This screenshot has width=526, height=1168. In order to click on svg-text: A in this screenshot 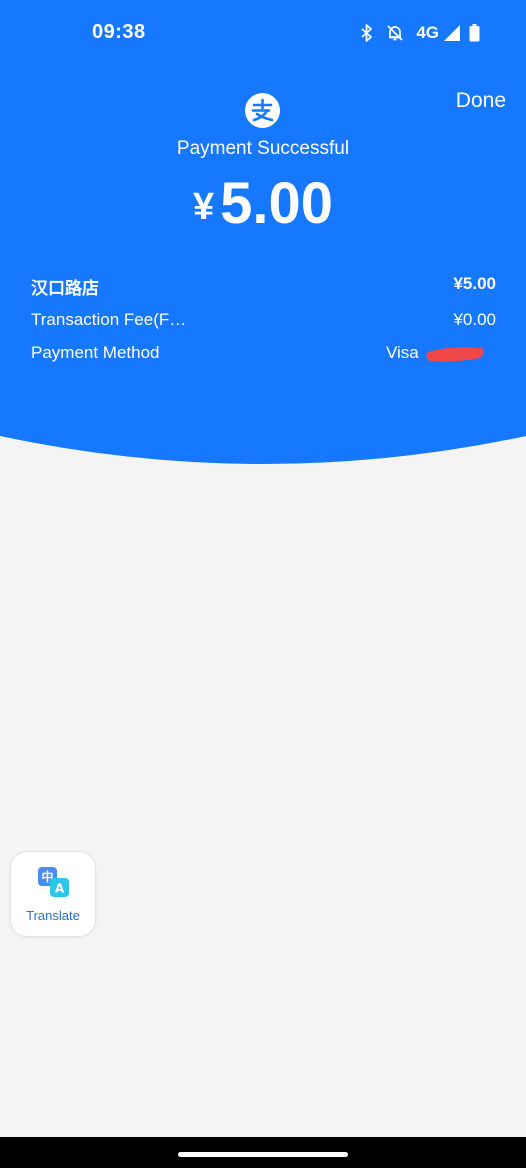, I will do `click(60, 889)`.